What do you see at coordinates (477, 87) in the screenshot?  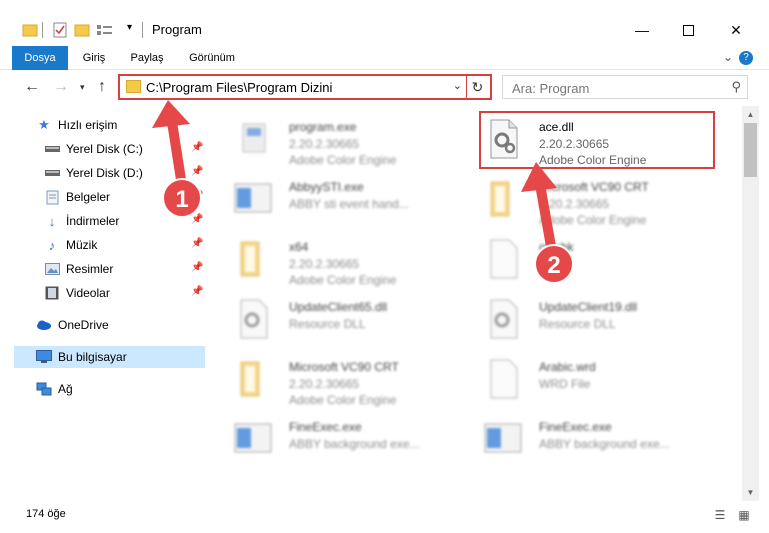 I see `refresh-icon: ↻` at bounding box center [477, 87].